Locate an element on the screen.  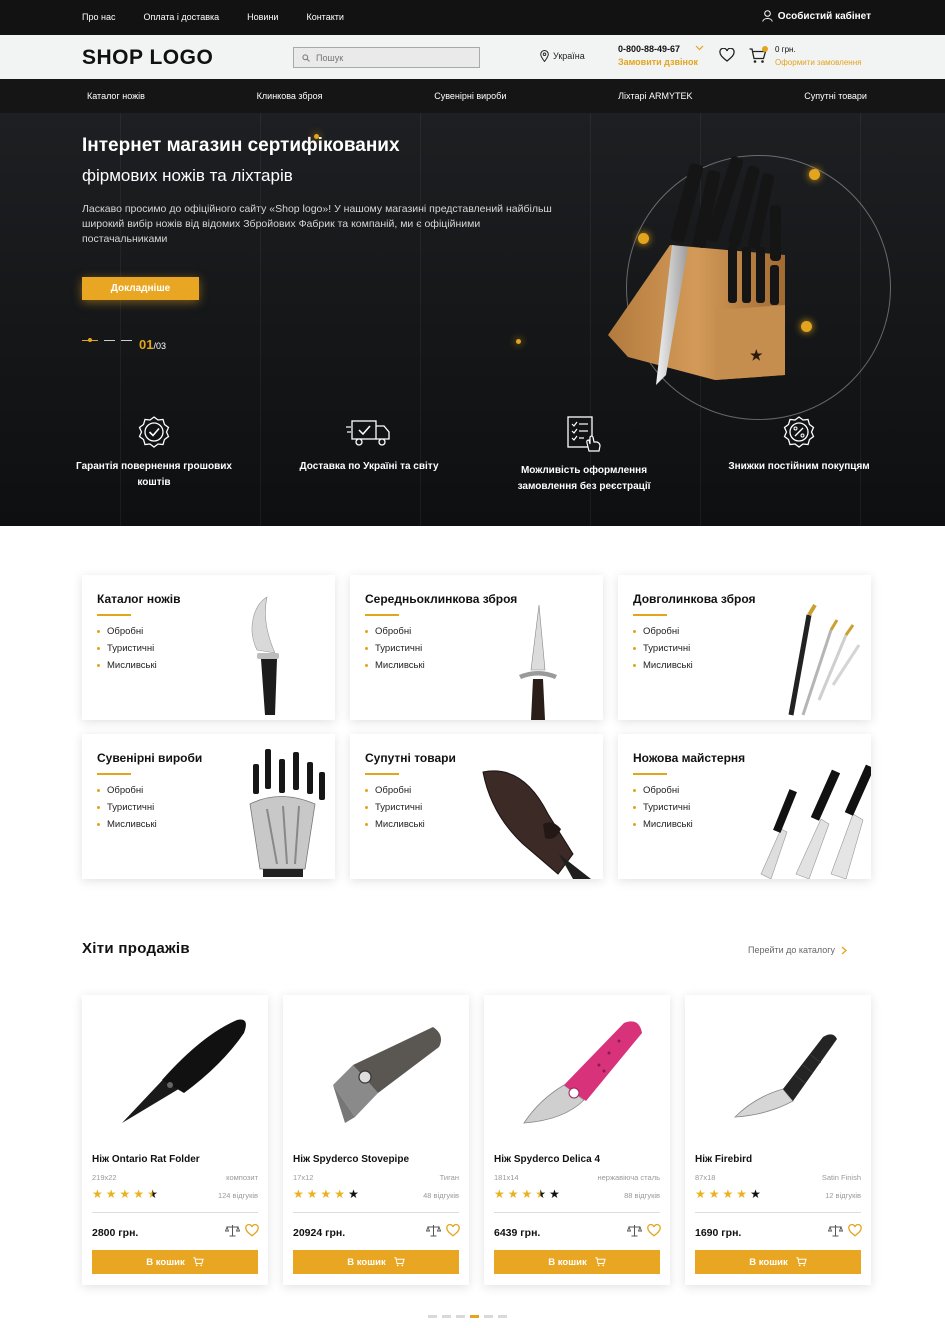
category-links: Обробні Туристичні Мисливські is located at coordinates (663, 810).